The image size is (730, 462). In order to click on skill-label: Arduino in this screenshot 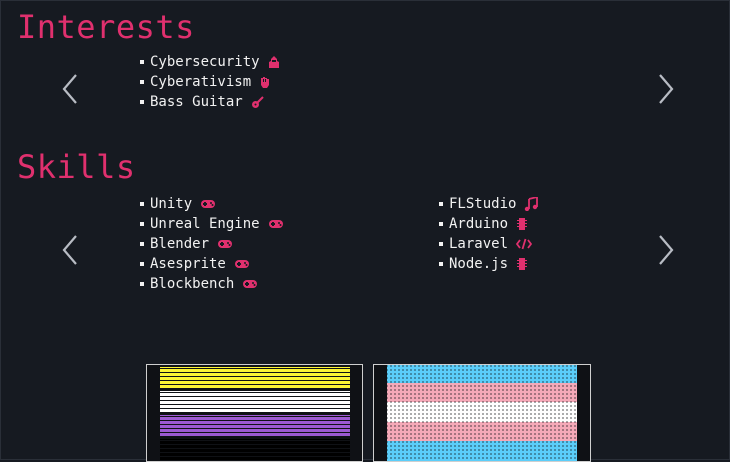, I will do `click(479, 224)`.